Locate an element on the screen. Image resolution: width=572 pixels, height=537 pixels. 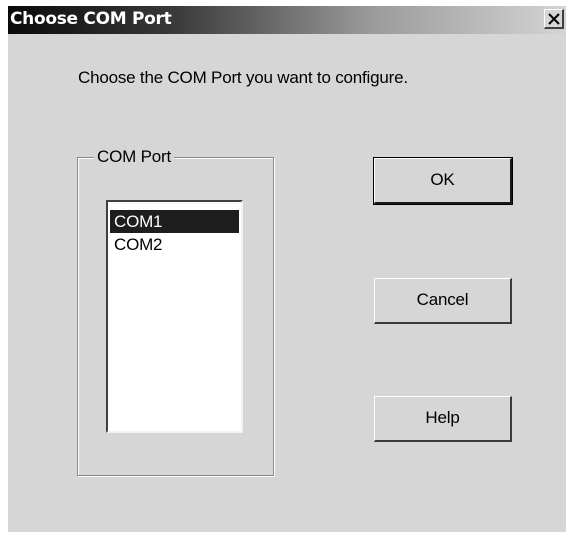
close-button is located at coordinates (554, 19).